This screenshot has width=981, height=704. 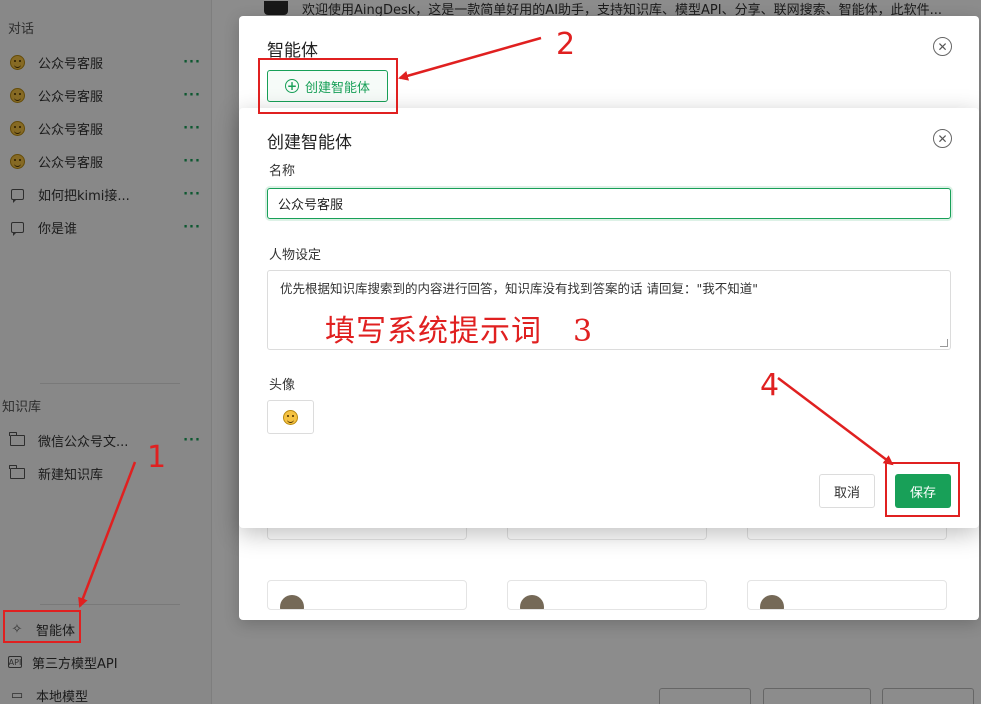 What do you see at coordinates (282, 385) in the screenshot?
I see `avatar-label: 头像` at bounding box center [282, 385].